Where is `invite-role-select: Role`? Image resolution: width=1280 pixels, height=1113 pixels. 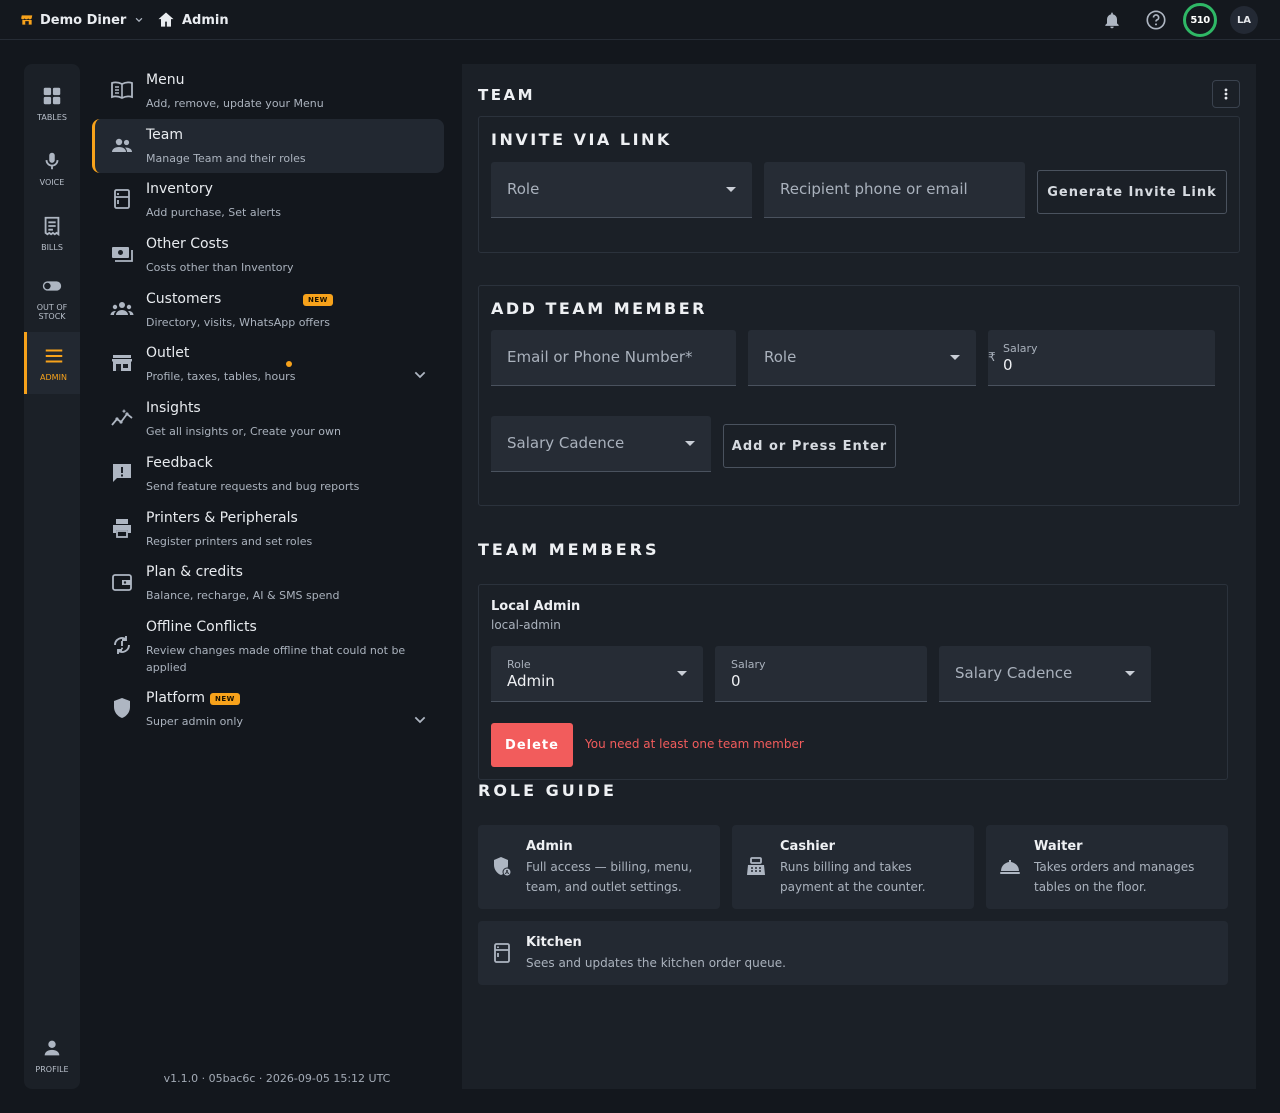 invite-role-select: Role is located at coordinates (621, 190).